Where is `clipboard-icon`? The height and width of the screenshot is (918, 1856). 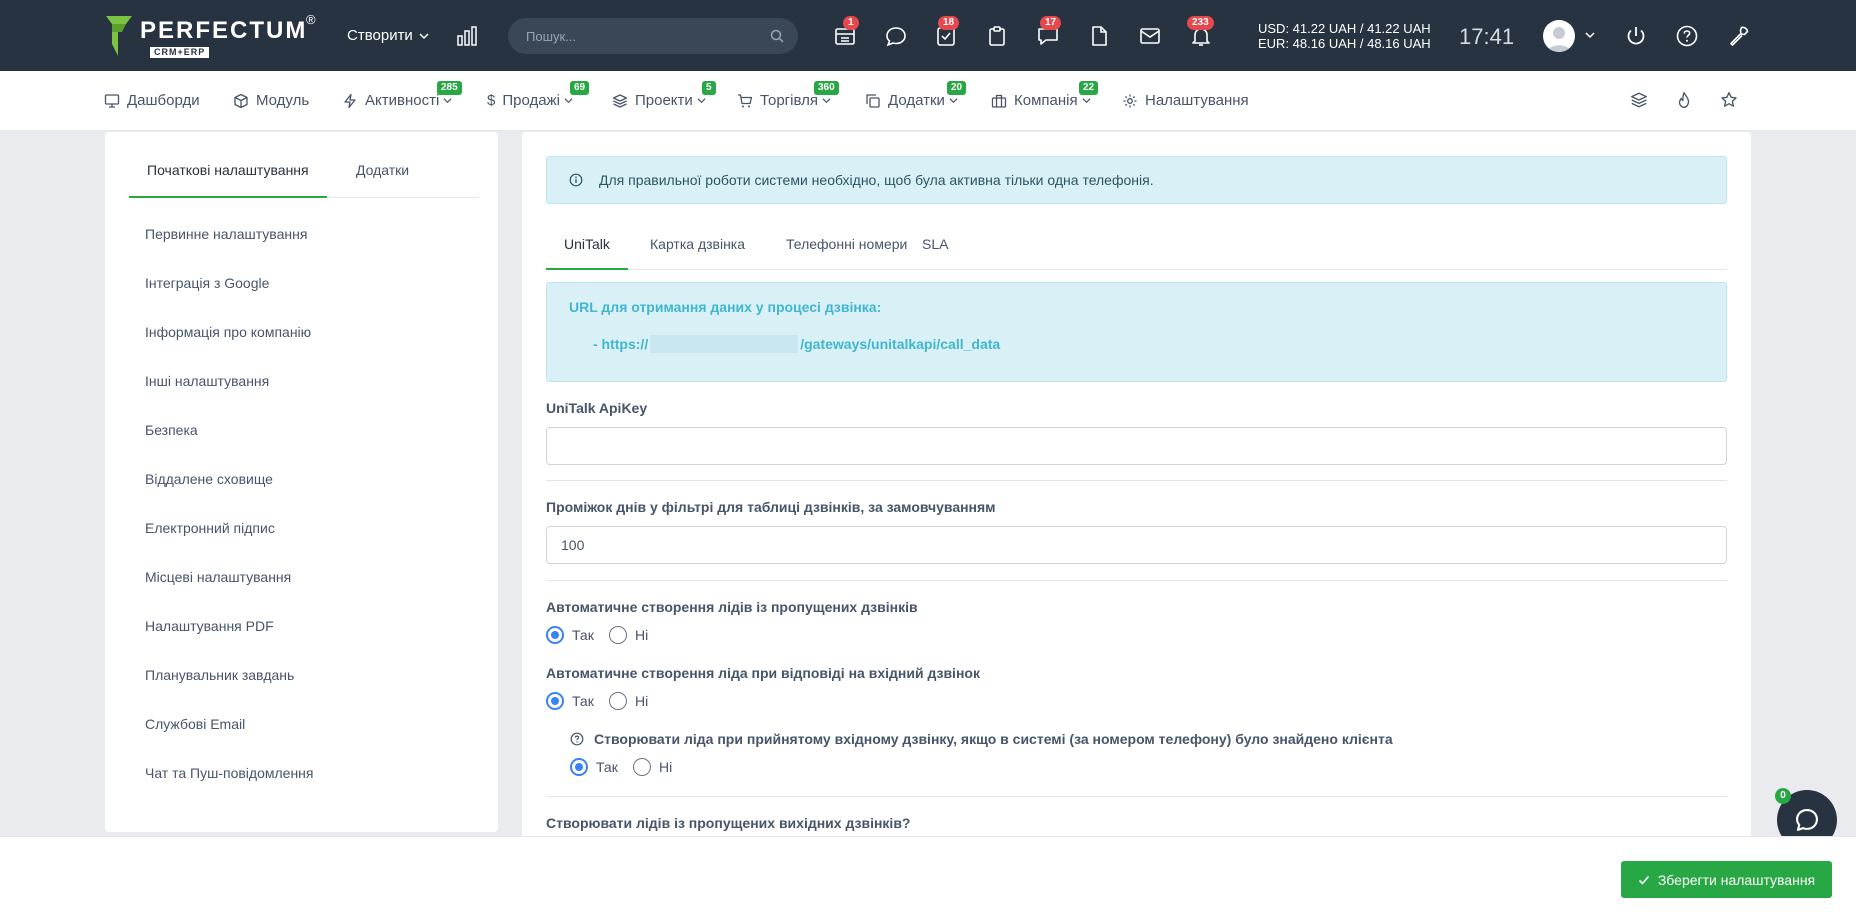 clipboard-icon is located at coordinates (997, 36).